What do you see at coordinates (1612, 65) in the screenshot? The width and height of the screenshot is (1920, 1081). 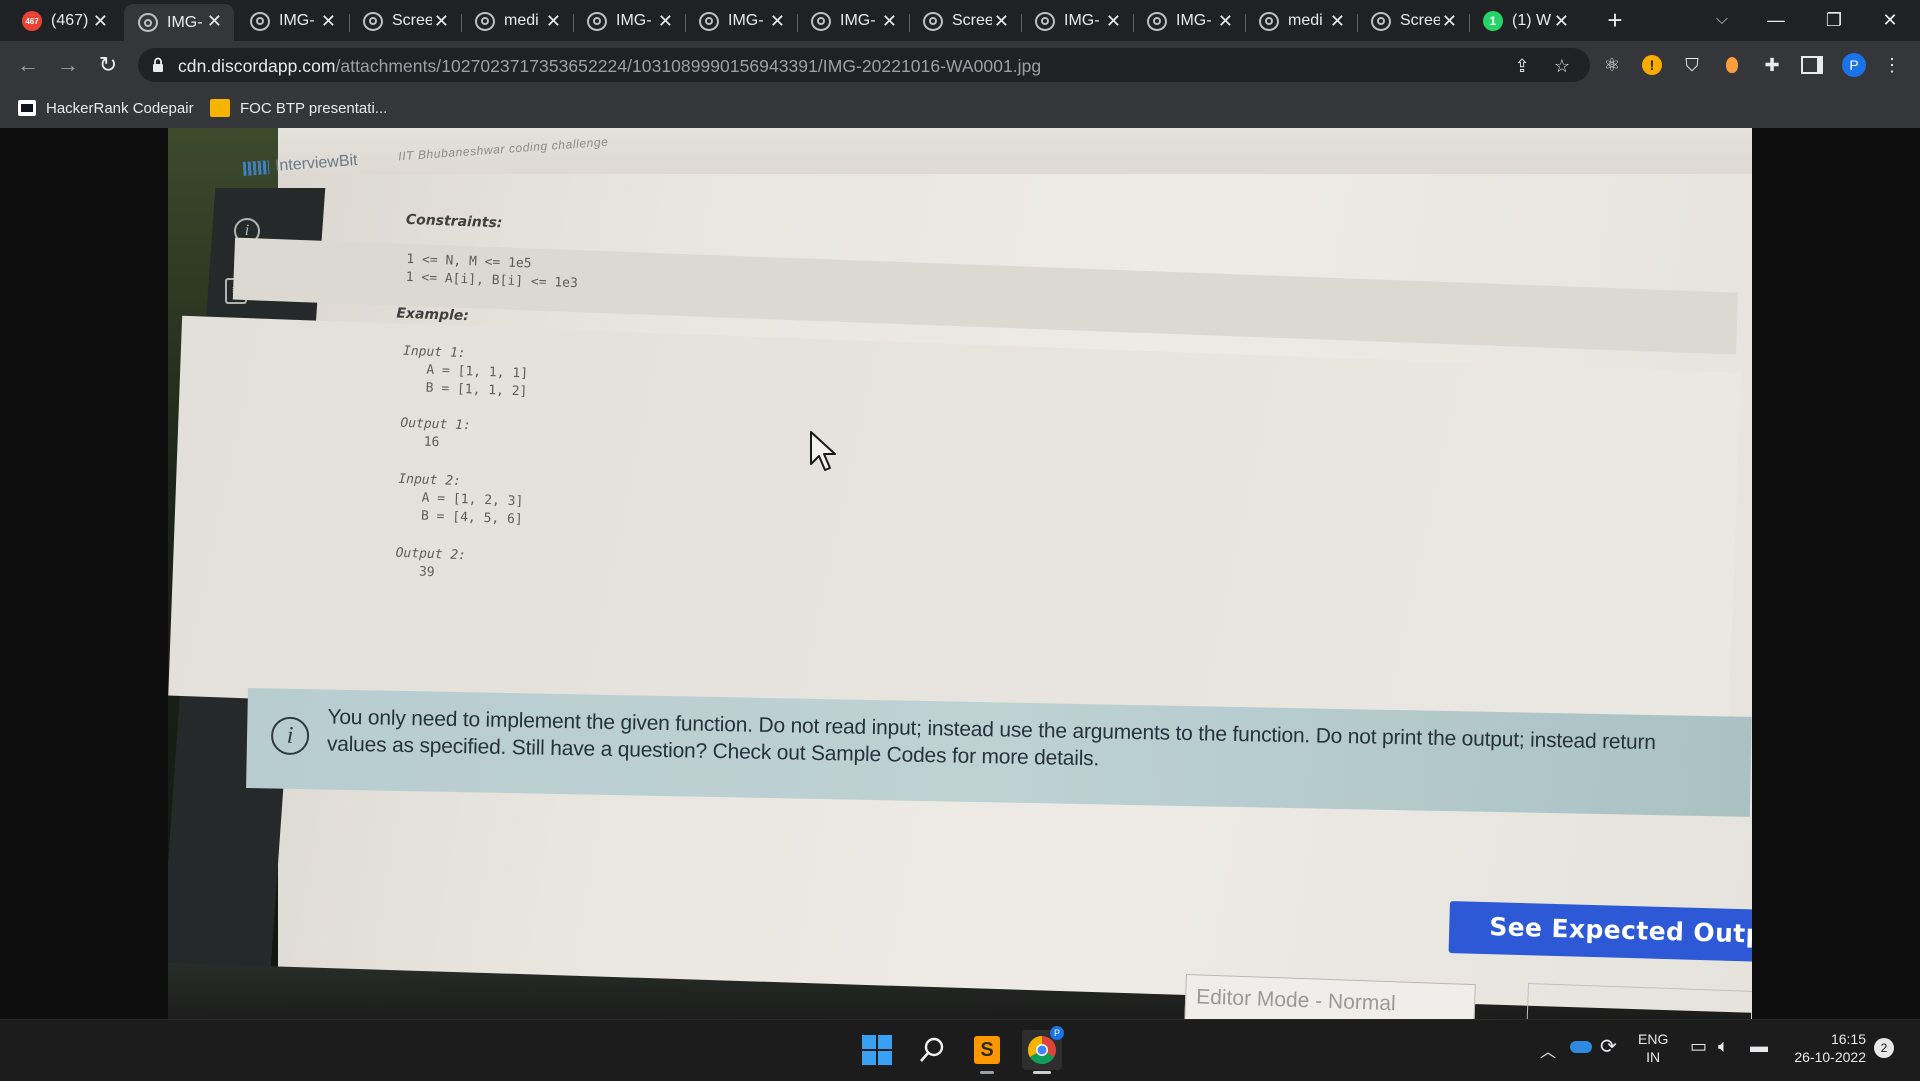 I see `atom-extension-icon: ⚛` at bounding box center [1612, 65].